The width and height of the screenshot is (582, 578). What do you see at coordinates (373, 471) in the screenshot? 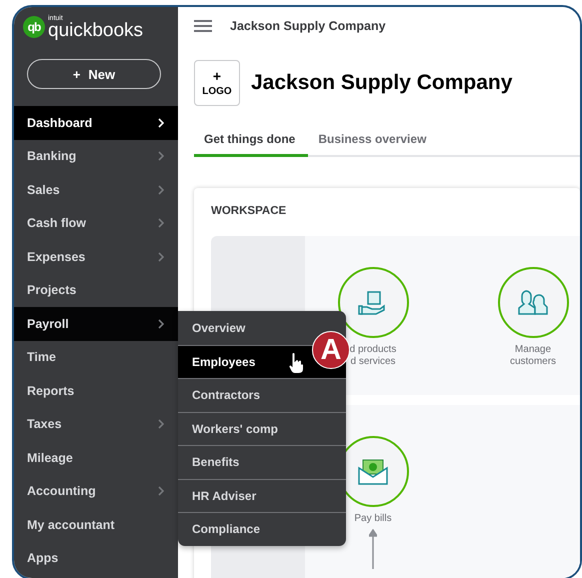
I see `envelope-cash-icon` at bounding box center [373, 471].